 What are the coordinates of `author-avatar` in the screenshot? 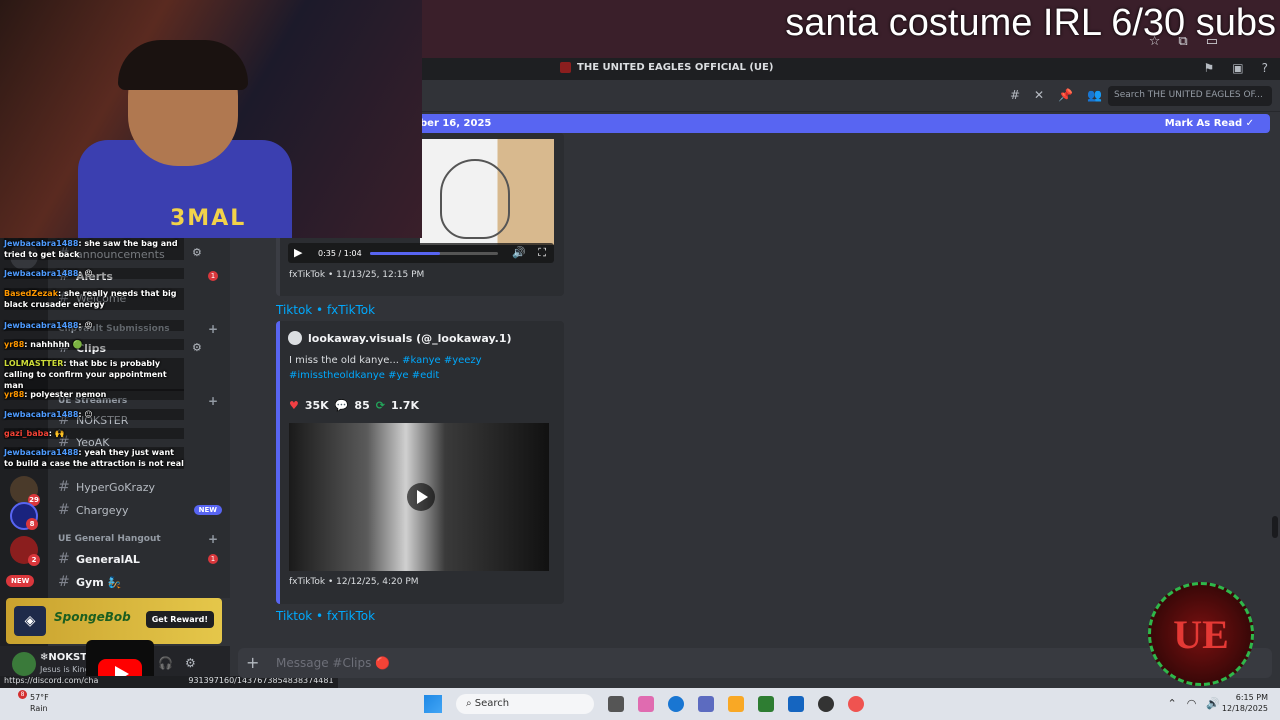 It's located at (295, 338).